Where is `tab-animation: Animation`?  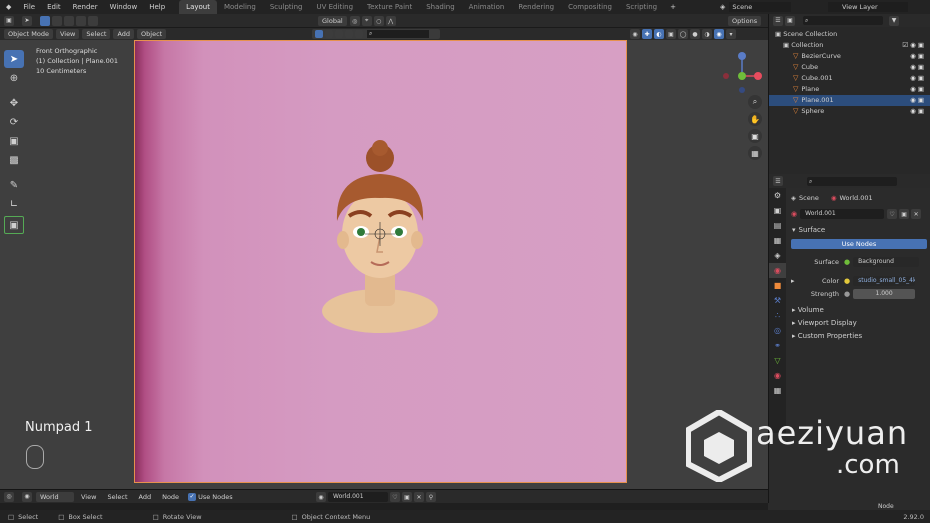 tab-animation: Animation is located at coordinates (487, 7).